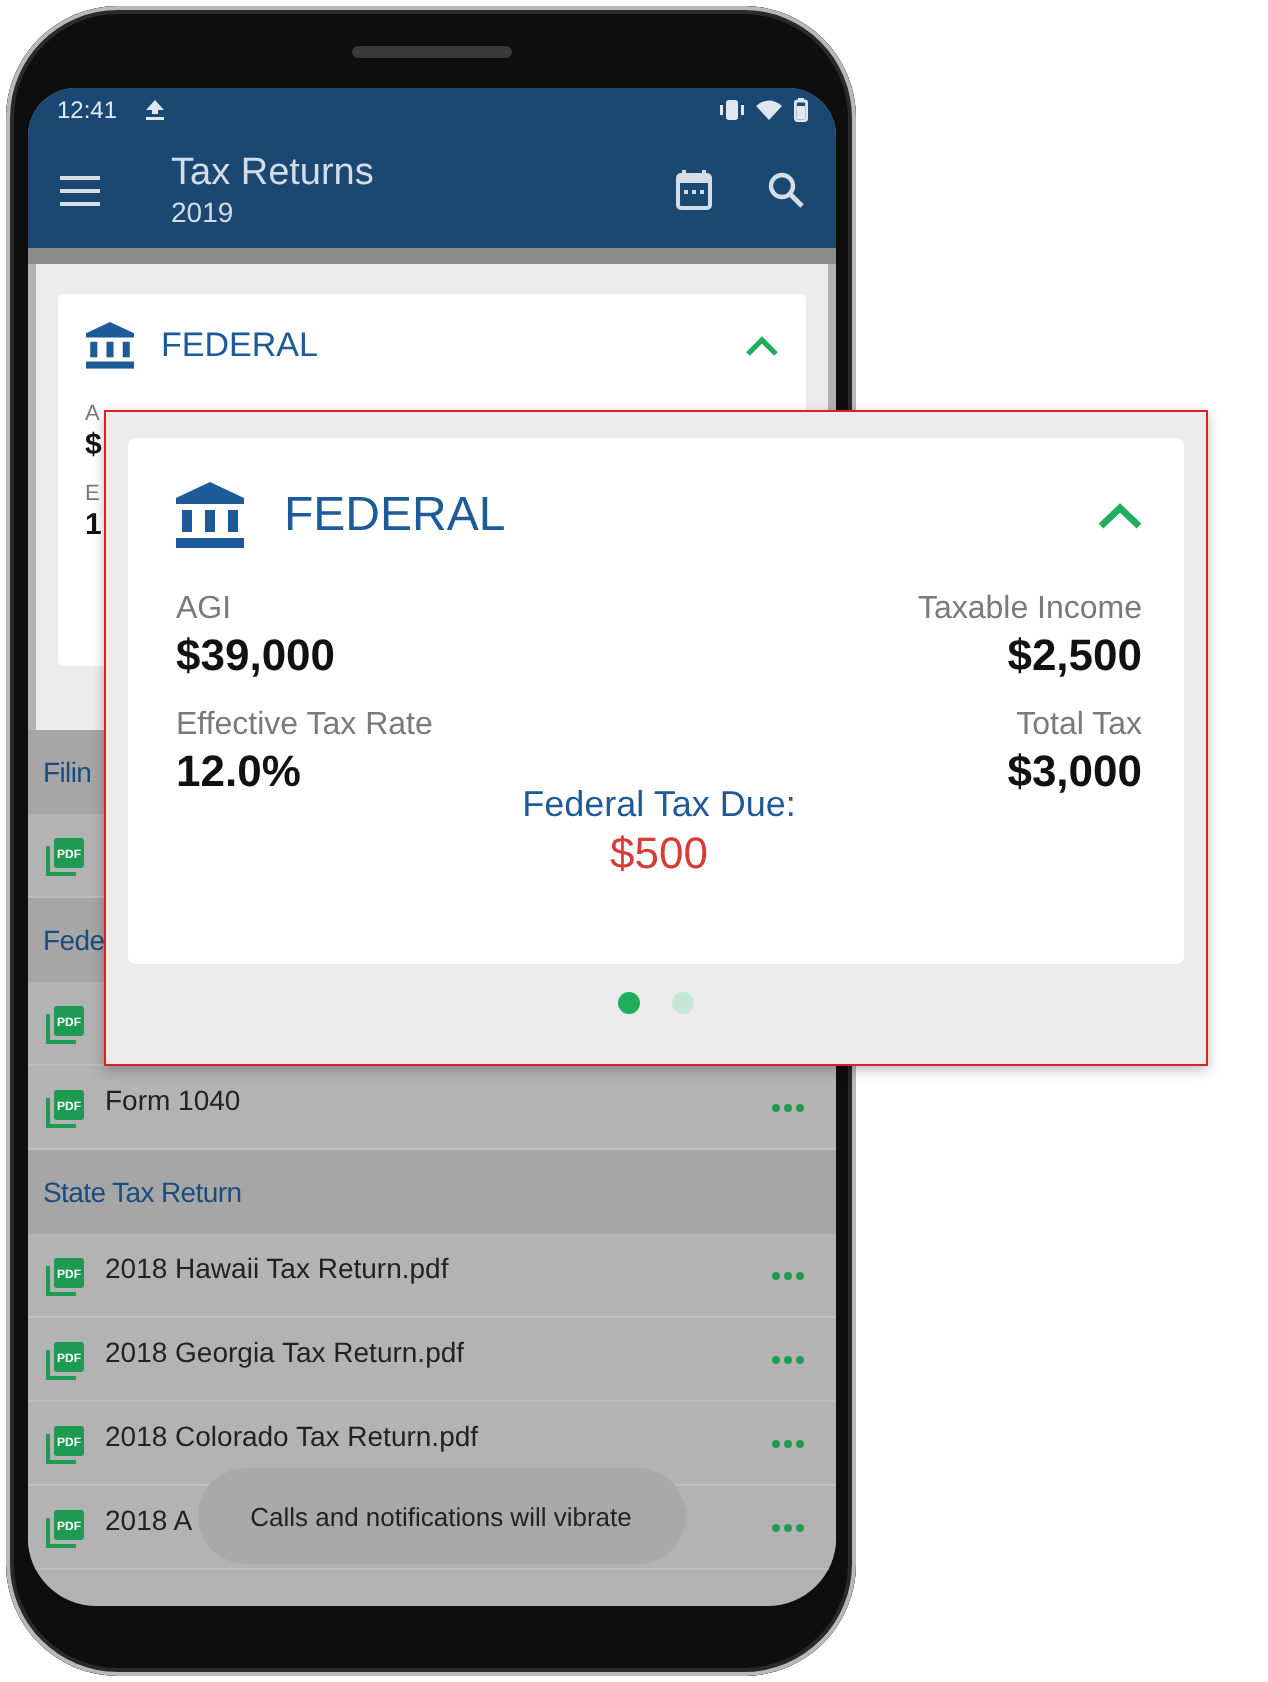 This screenshot has height=1682, width=1268. I want to click on section-title: Fede, so click(74, 940).